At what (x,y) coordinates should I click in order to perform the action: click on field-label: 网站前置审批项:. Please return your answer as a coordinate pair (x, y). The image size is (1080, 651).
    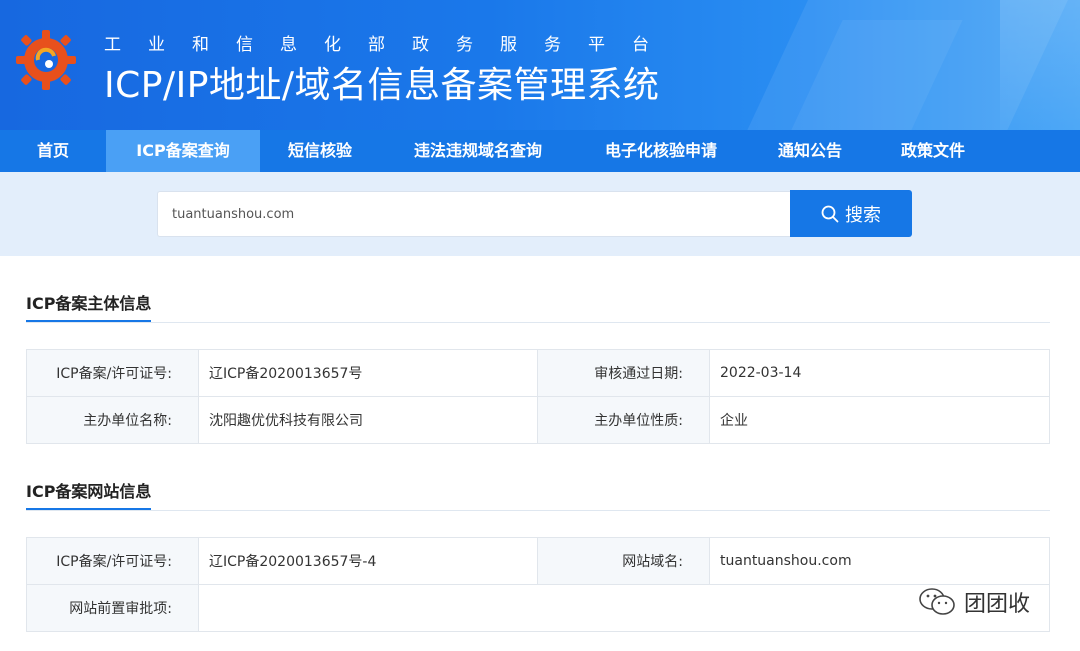
    Looking at the image, I should click on (112, 608).